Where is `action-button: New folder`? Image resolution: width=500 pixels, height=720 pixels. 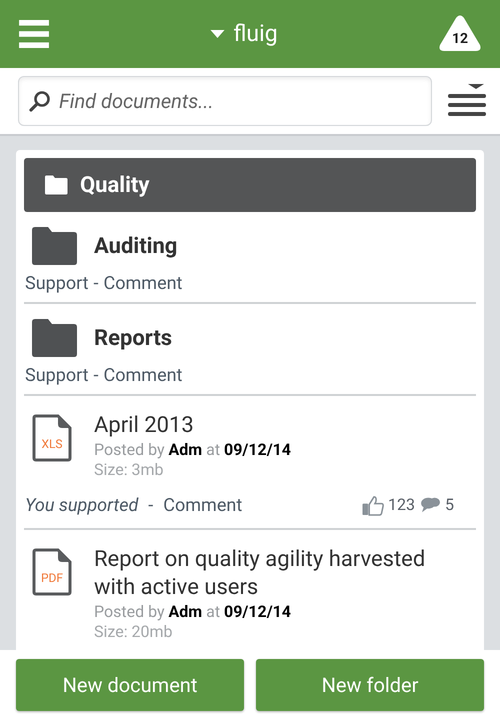
action-button: New folder is located at coordinates (370, 685).